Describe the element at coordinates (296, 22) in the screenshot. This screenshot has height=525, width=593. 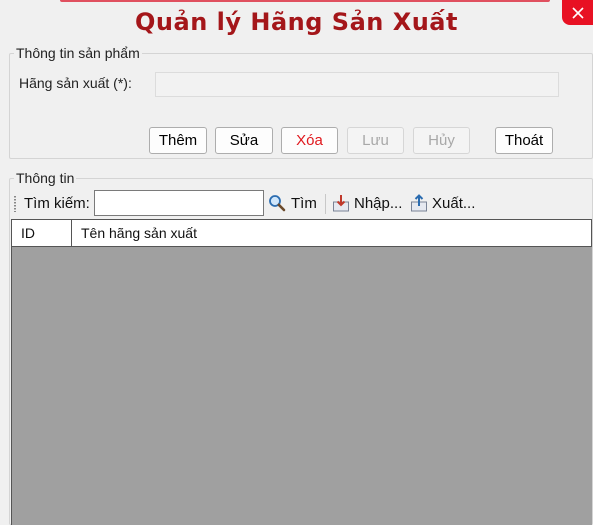
I see `page-title: Quản lý Hãng Sản Xuất` at that location.